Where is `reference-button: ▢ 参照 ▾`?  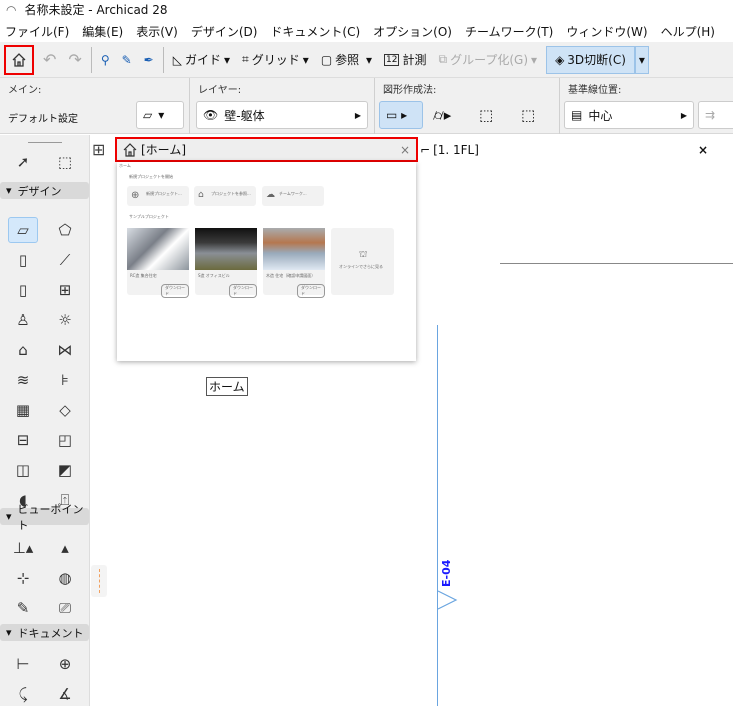 reference-button: ▢ 参照 ▾ is located at coordinates (346, 60).